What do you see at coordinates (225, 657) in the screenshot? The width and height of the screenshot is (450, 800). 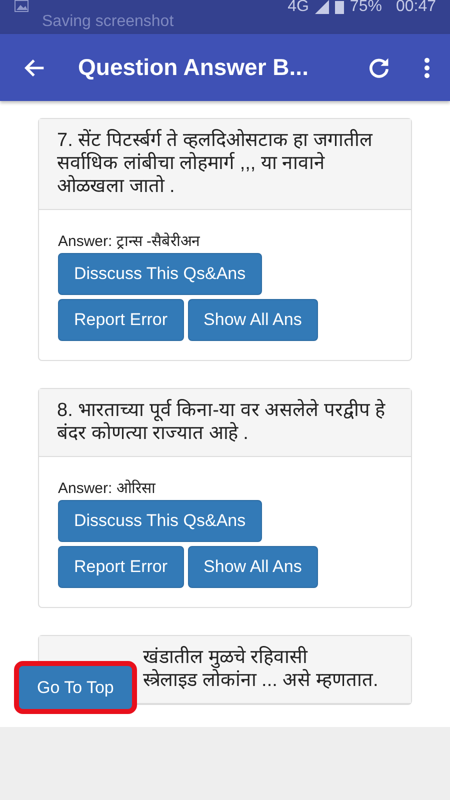 I see `question-text: खंडातील मुळचे रहिवासी` at bounding box center [225, 657].